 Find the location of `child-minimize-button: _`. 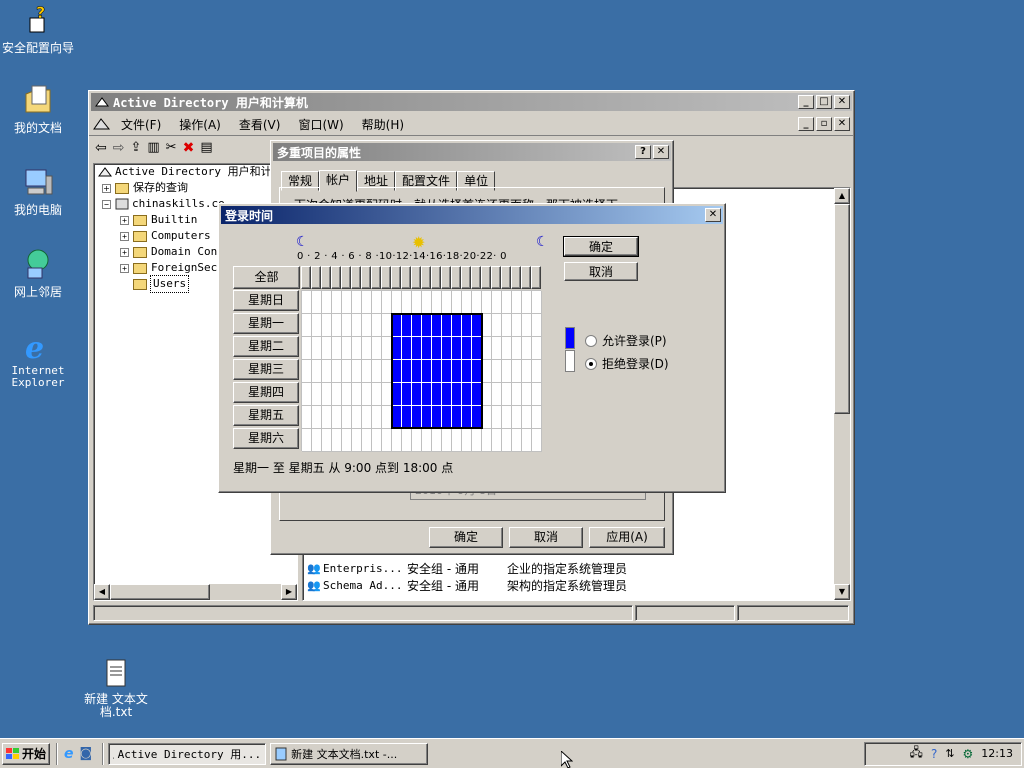

child-minimize-button: _ is located at coordinates (806, 124).